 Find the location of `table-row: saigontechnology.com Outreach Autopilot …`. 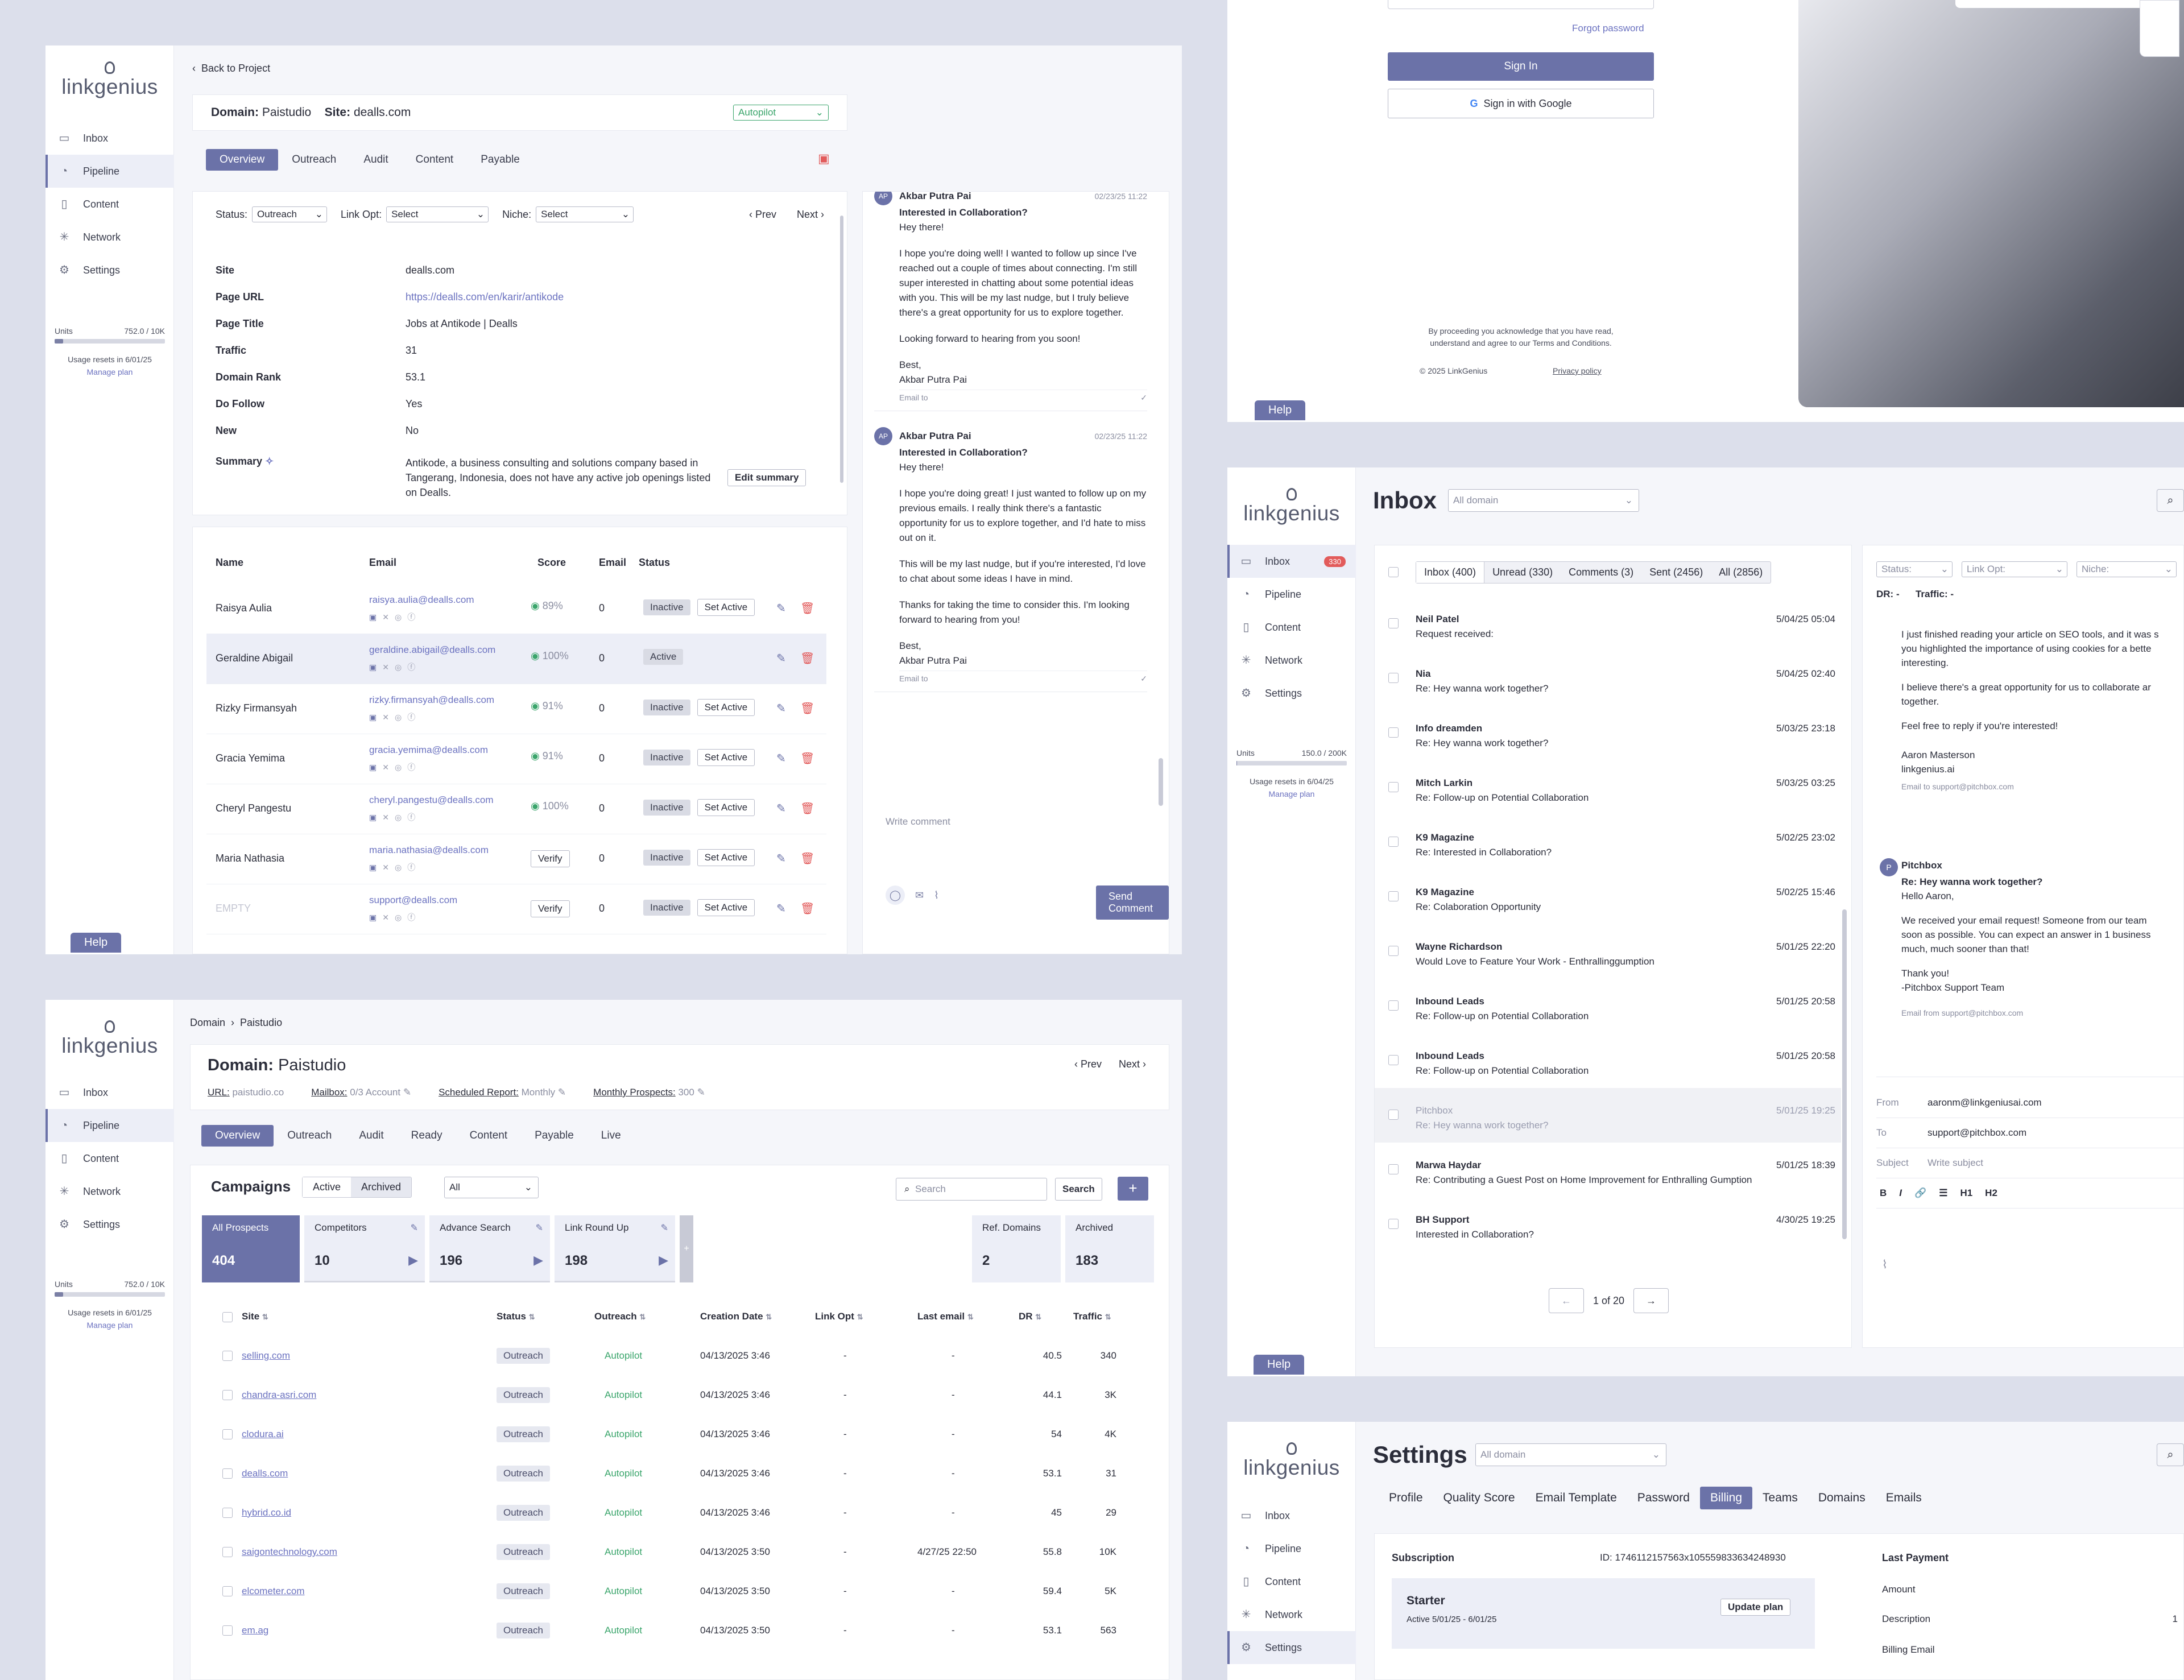

table-row: saigontechnology.com Outreach Autopilot … is located at coordinates (683, 1551).